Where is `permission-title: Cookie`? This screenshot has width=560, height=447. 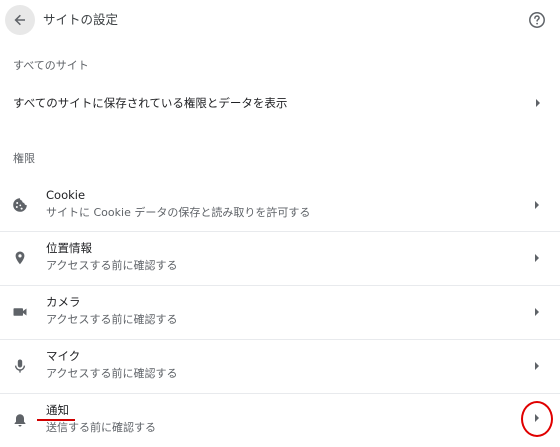 permission-title: Cookie is located at coordinates (66, 195).